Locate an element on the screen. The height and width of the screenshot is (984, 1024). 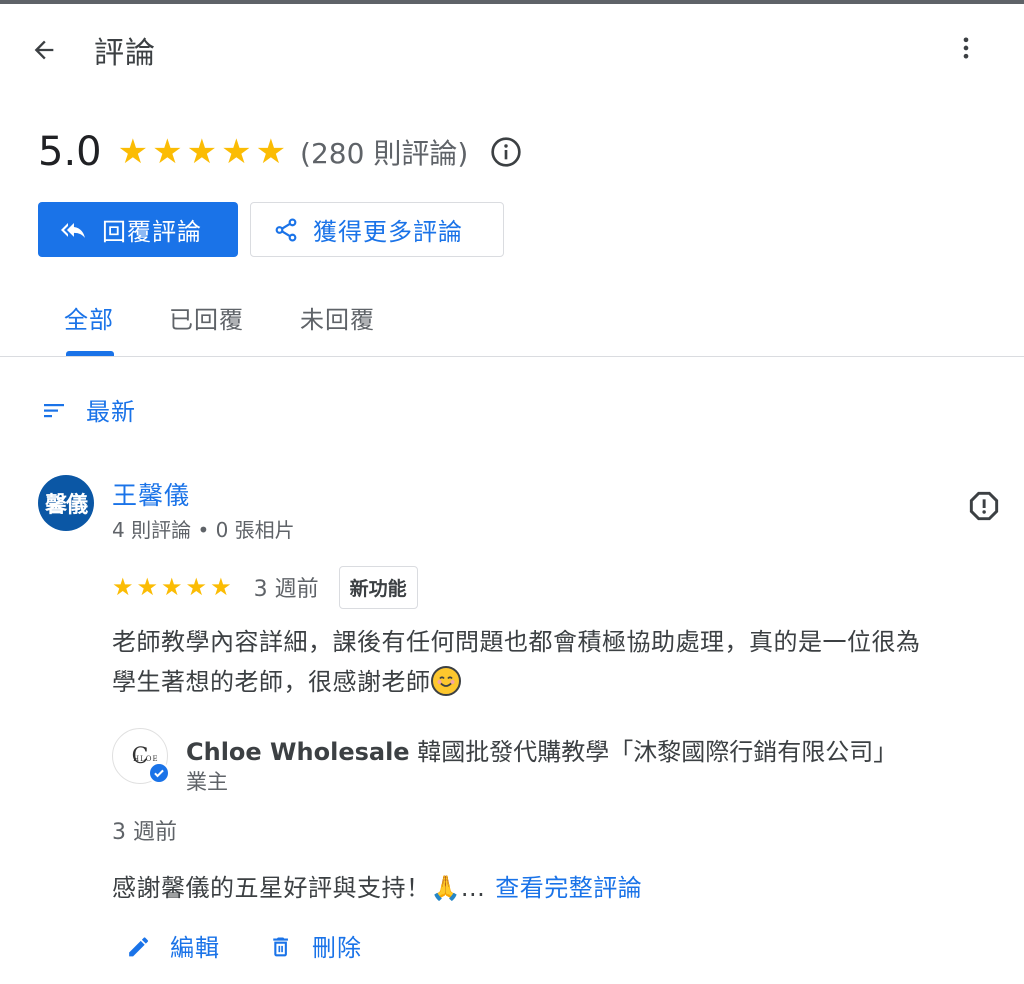
back-button is located at coordinates (44, 50).